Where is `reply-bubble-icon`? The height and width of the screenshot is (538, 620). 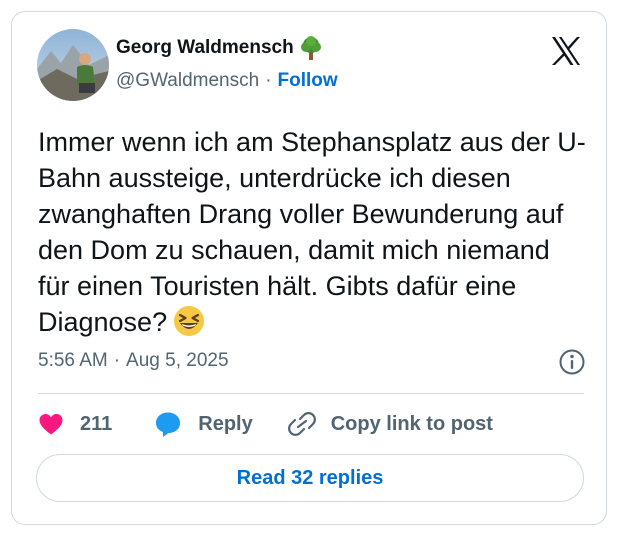 reply-bubble-icon is located at coordinates (168, 424).